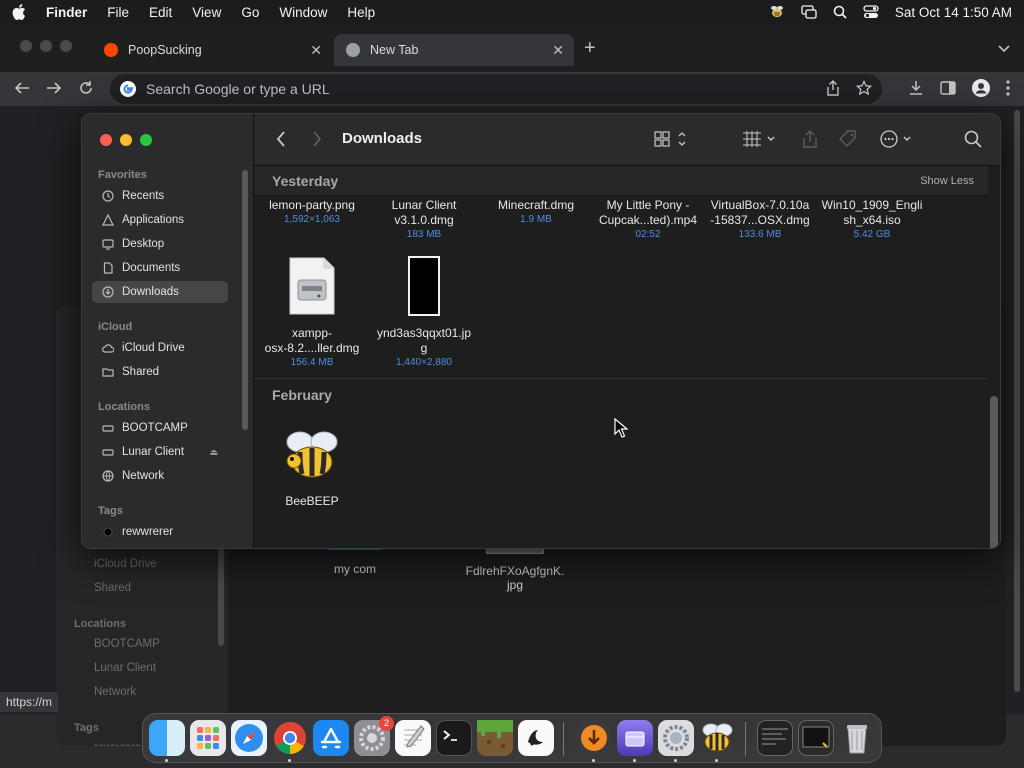 This screenshot has height=768, width=1024. Describe the element at coordinates (717, 738) in the screenshot. I see `bee-icon` at that location.